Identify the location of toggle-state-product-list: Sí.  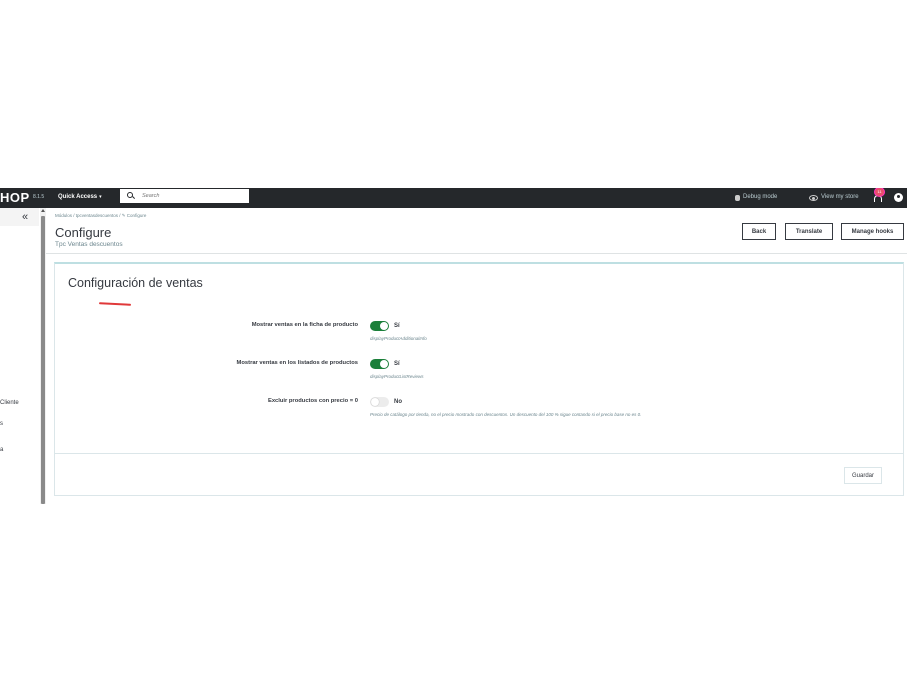
(397, 364).